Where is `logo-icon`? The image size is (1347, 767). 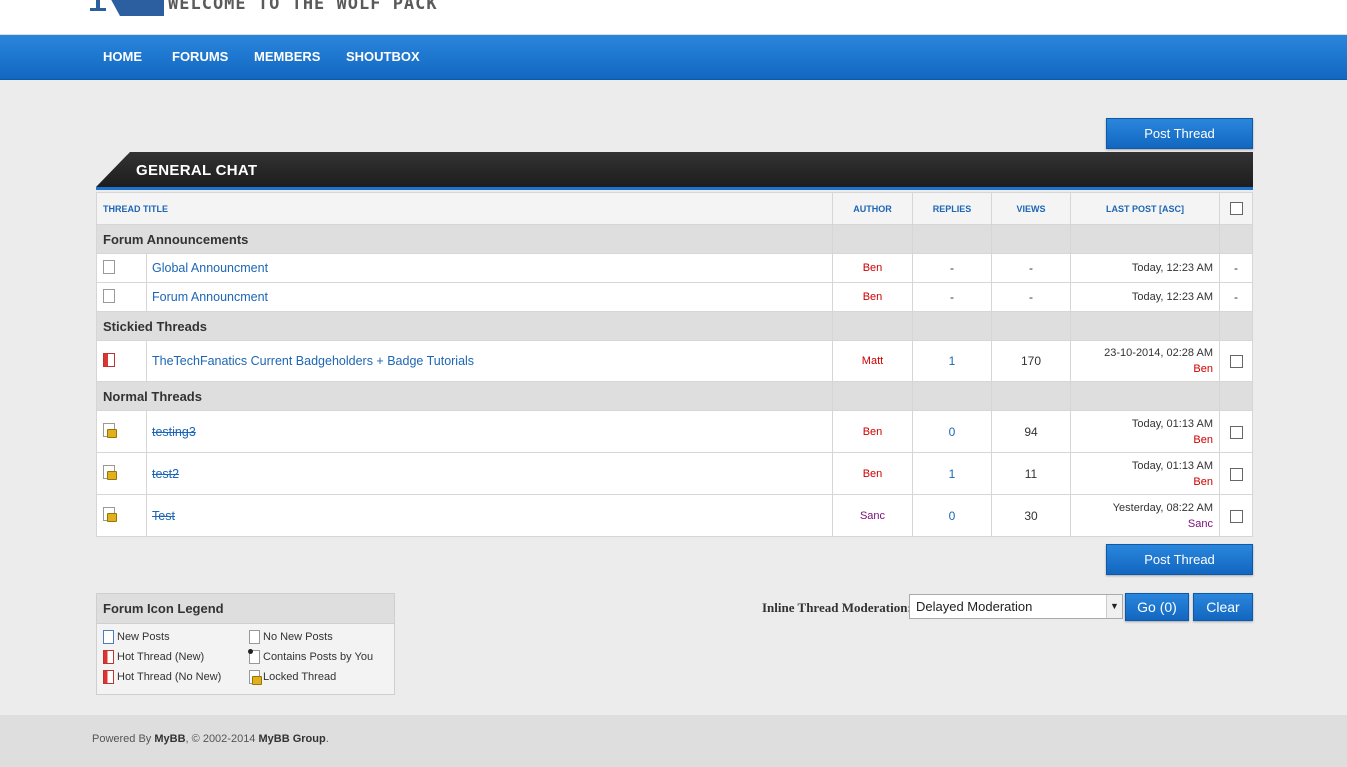 logo-icon is located at coordinates (127, 8).